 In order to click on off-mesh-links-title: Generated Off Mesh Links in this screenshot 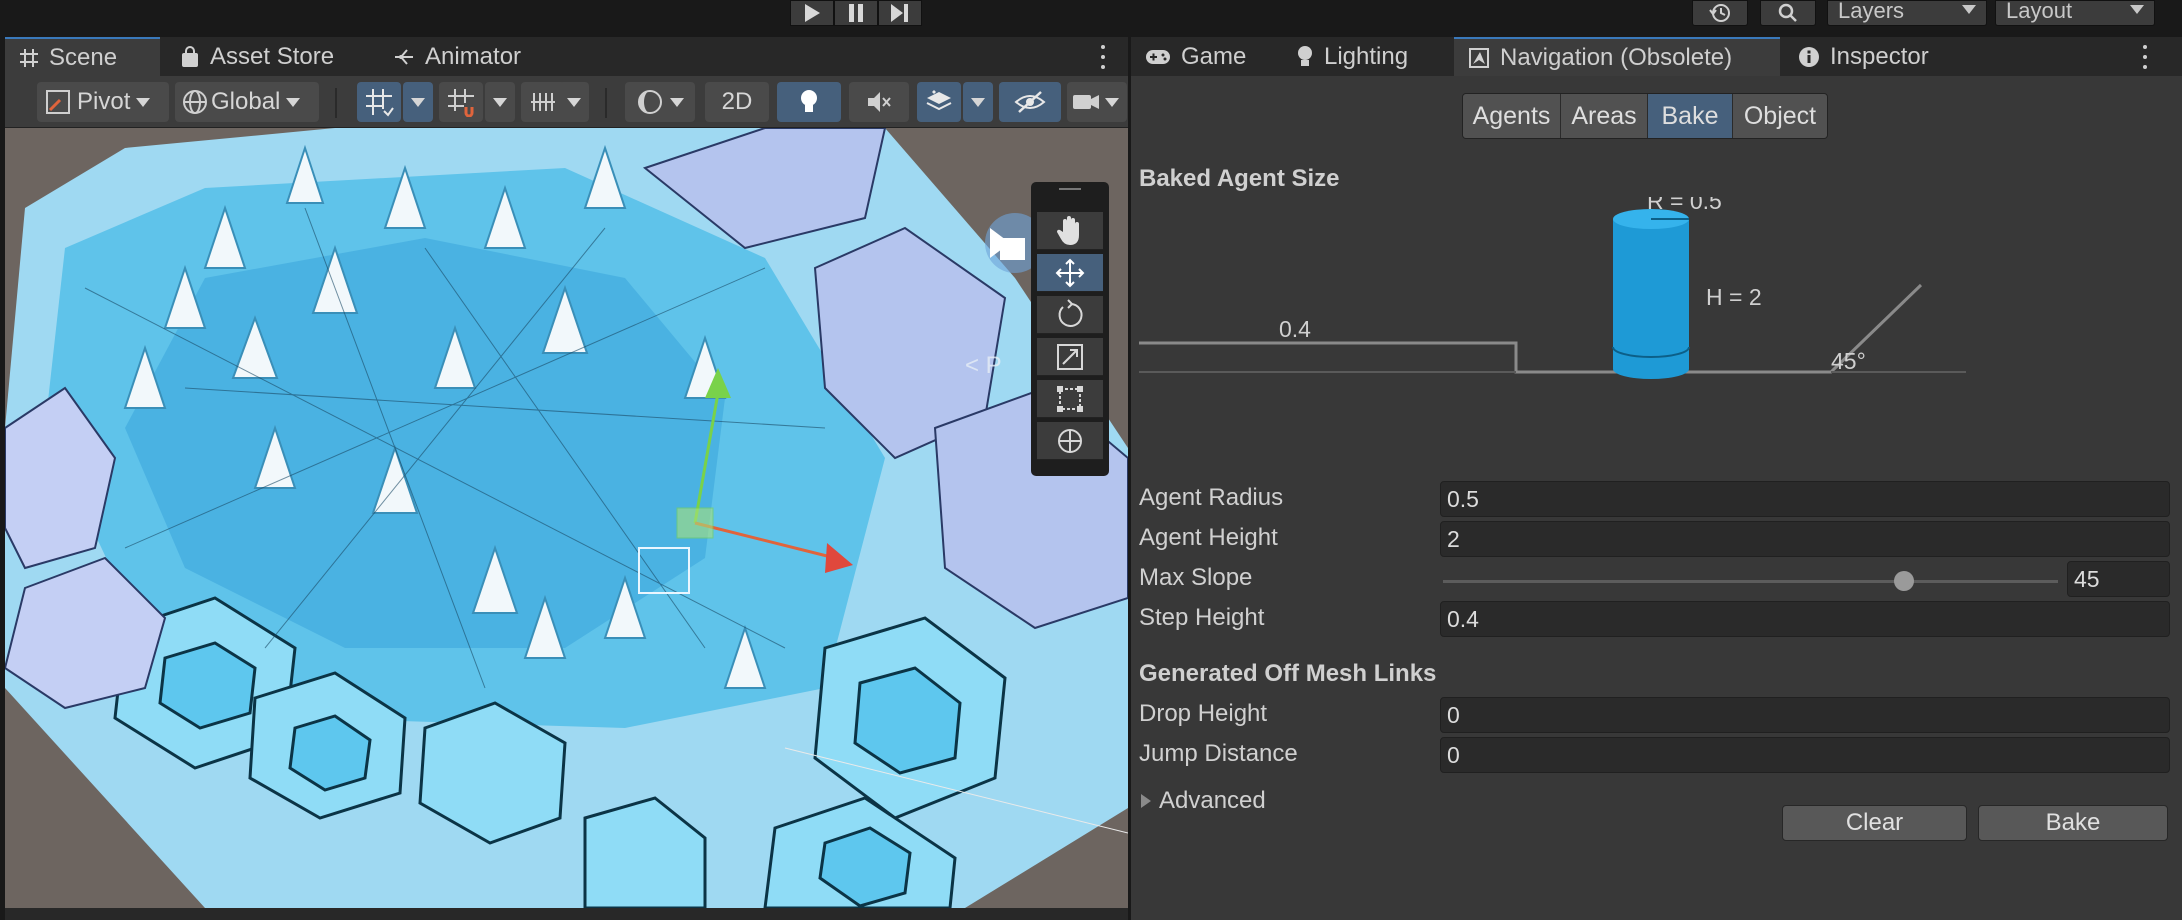, I will do `click(1288, 673)`.